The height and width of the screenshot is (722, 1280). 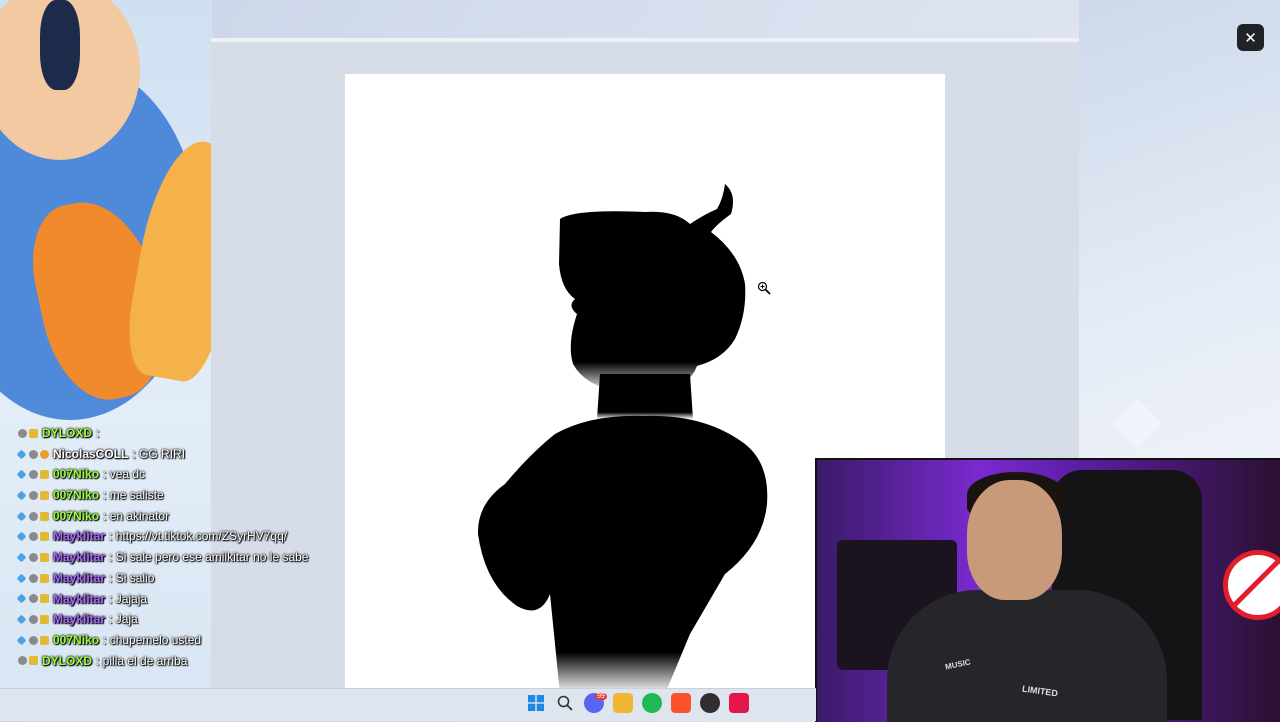 What do you see at coordinates (182, 578) in the screenshot?
I see `chat-message: Mayklitar: Si salio` at bounding box center [182, 578].